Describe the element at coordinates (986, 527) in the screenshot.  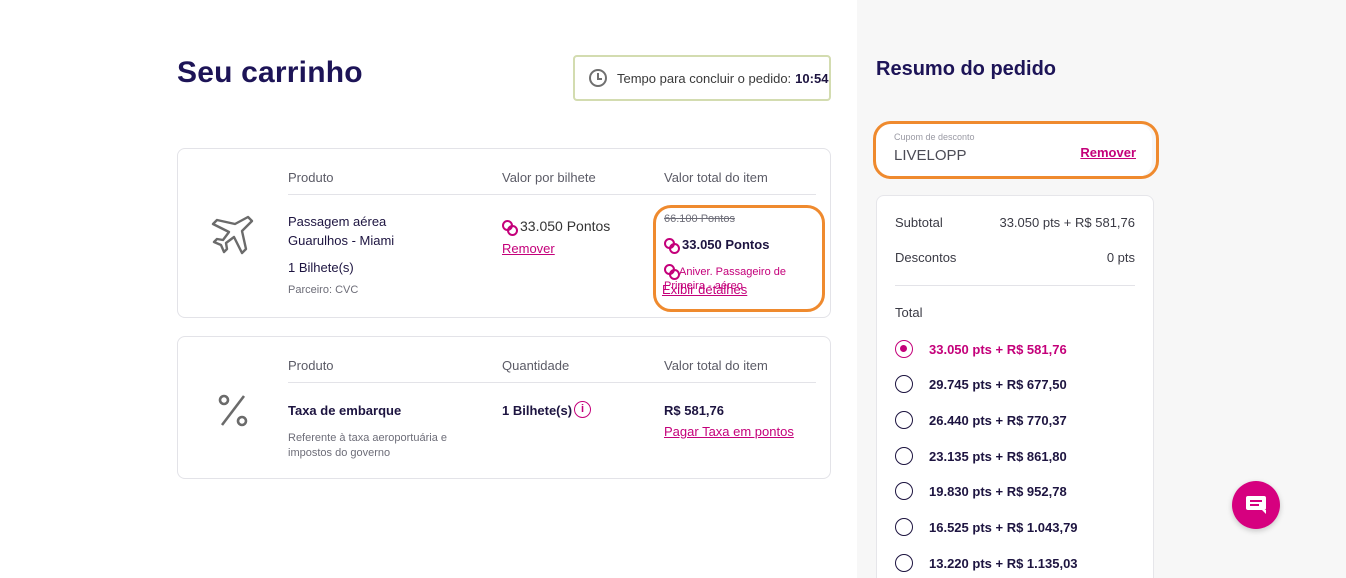
I see `payment-option: 16.525 pts + R$ 1.043,79` at that location.